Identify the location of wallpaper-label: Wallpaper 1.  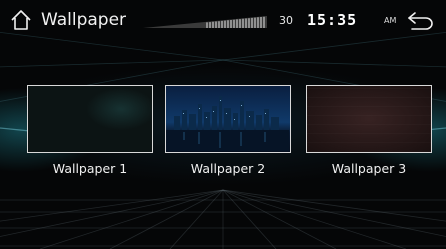
(90, 168).